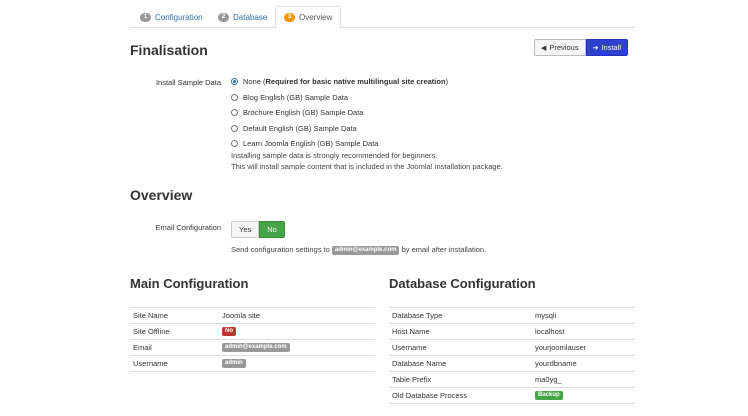  I want to click on previous-button: ◀ Previous, so click(560, 47).